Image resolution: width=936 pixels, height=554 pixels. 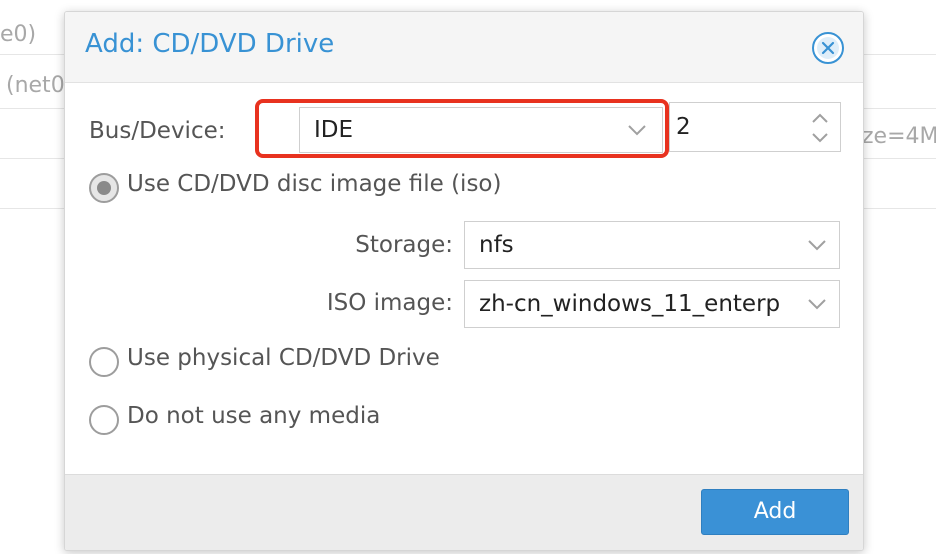 What do you see at coordinates (157, 131) in the screenshot?
I see `bus-device-label: Bus/Device:` at bounding box center [157, 131].